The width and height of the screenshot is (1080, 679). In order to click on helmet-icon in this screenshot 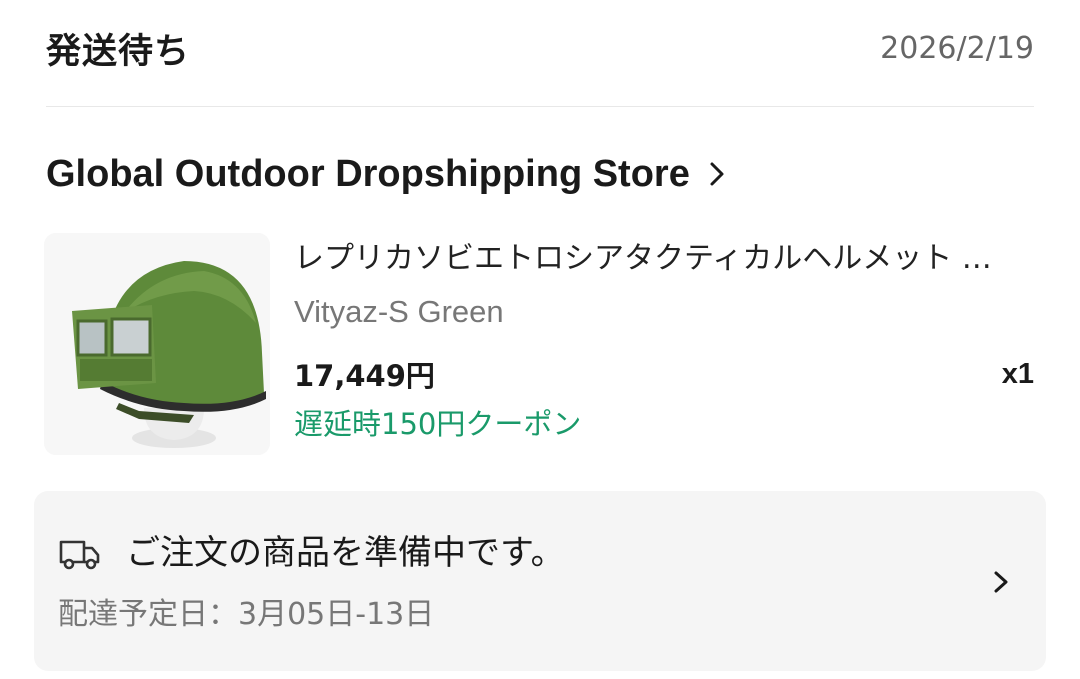, I will do `click(157, 344)`.